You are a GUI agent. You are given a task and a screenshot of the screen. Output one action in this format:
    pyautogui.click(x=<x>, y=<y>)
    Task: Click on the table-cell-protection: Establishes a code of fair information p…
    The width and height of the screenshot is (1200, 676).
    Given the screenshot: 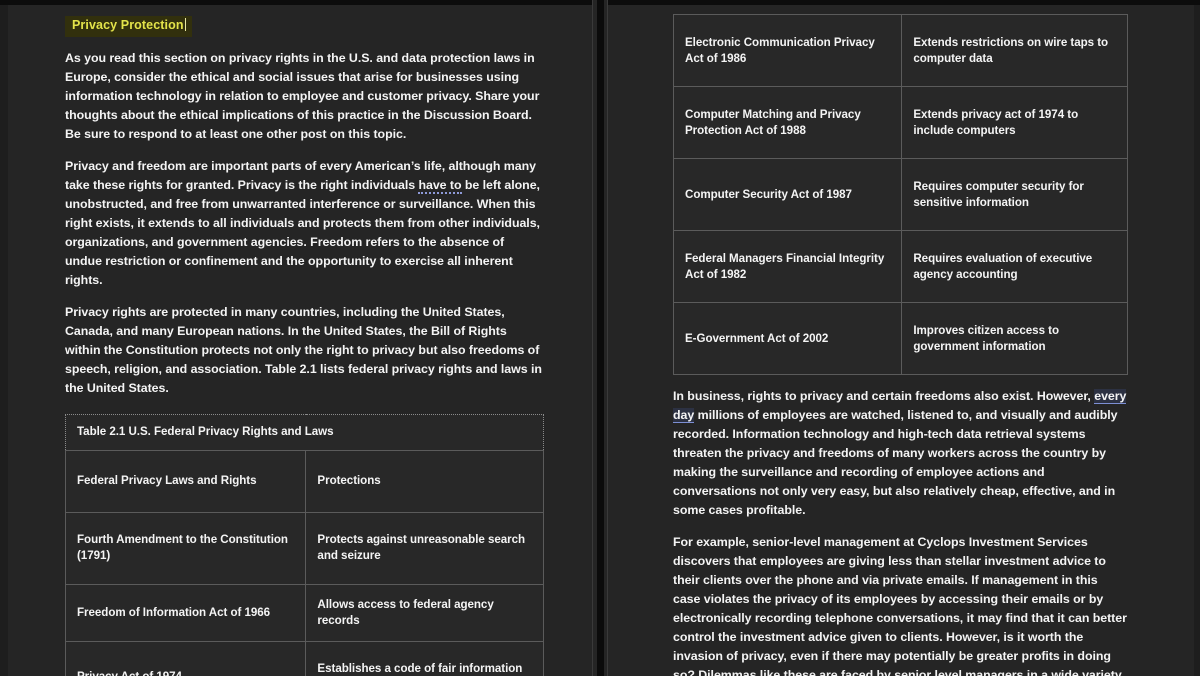 What is the action you would take?
    pyautogui.click(x=424, y=658)
    